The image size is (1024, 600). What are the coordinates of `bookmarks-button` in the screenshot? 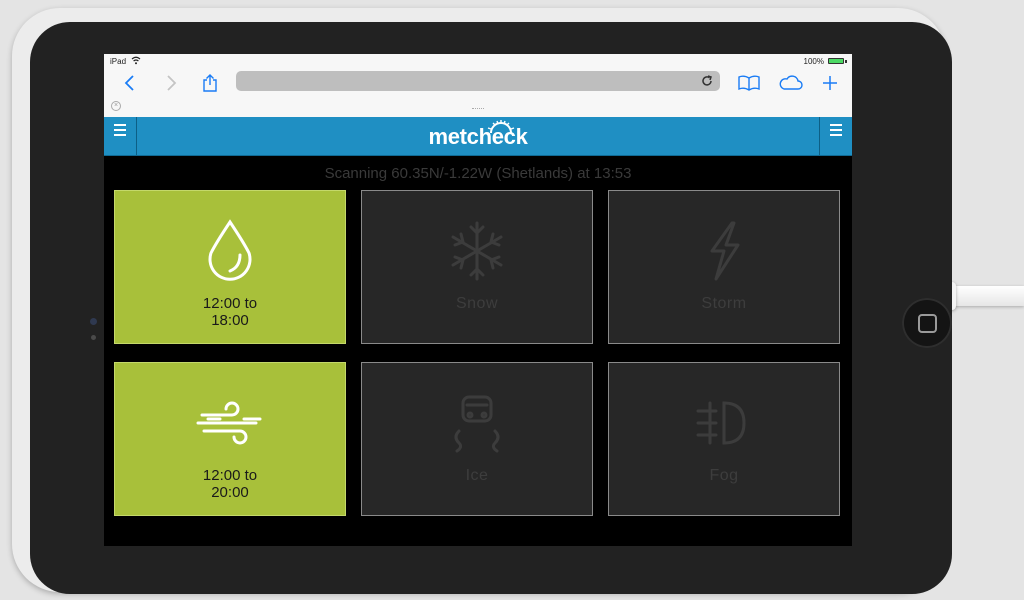 It's located at (749, 83).